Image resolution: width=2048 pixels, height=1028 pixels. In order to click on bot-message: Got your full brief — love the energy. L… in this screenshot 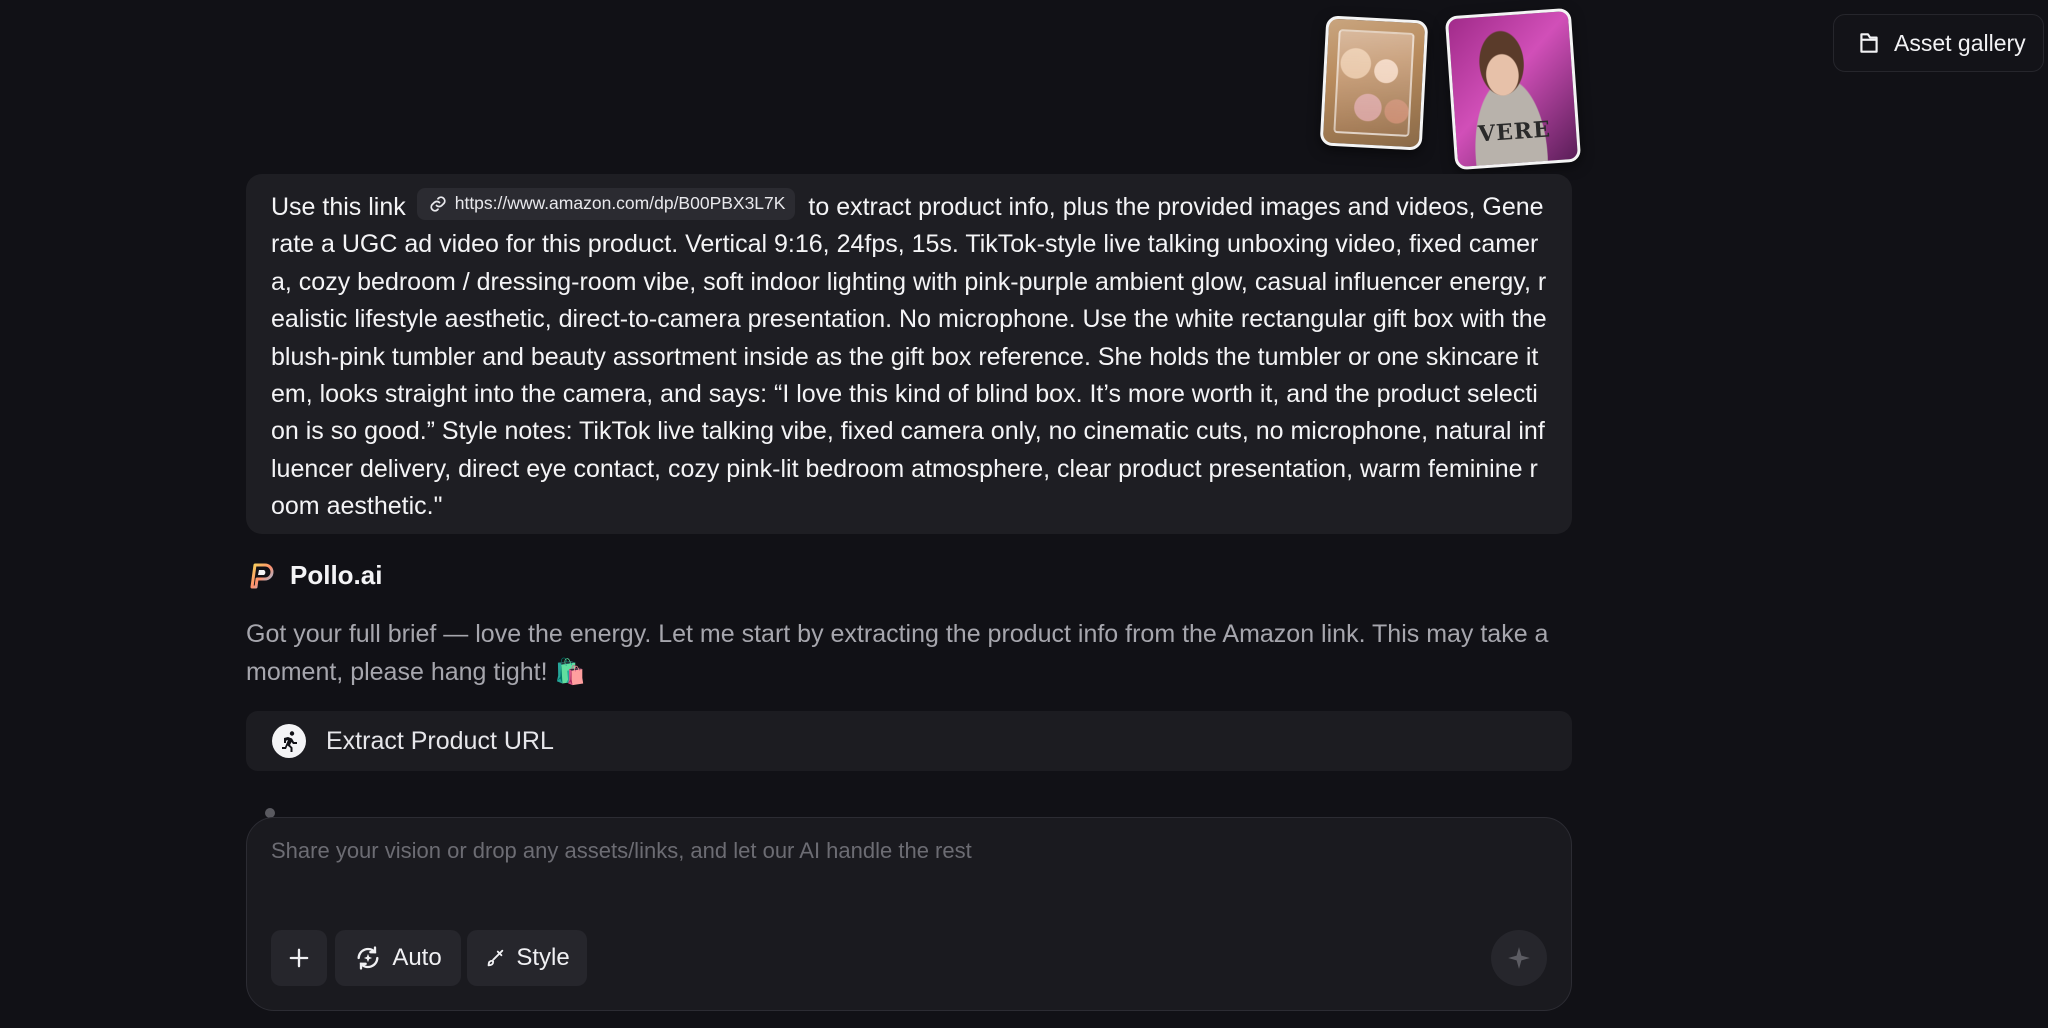, I will do `click(897, 653)`.